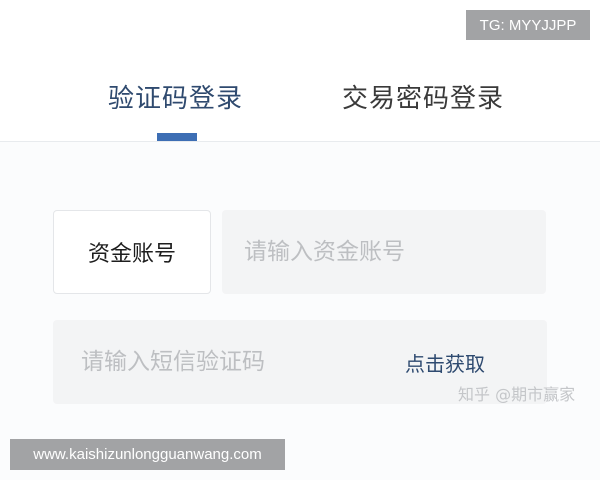 Image resolution: width=600 pixels, height=480 pixels. What do you see at coordinates (423, 96) in the screenshot?
I see `tab-trade-password-login: 交易密码登录` at bounding box center [423, 96].